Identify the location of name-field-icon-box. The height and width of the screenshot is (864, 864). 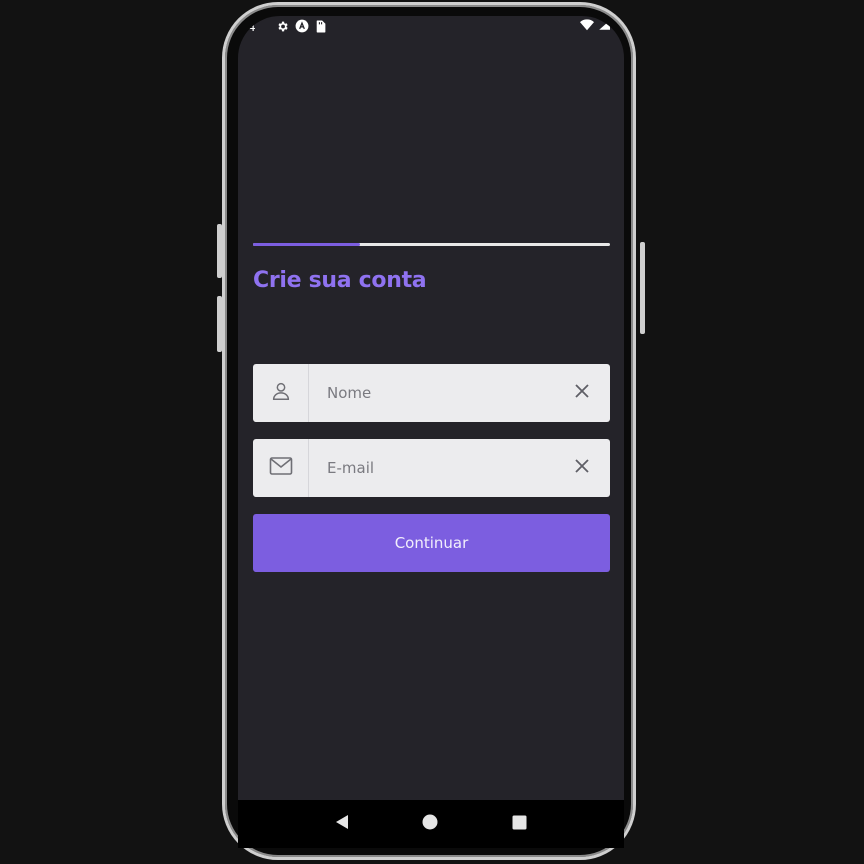
(281, 393).